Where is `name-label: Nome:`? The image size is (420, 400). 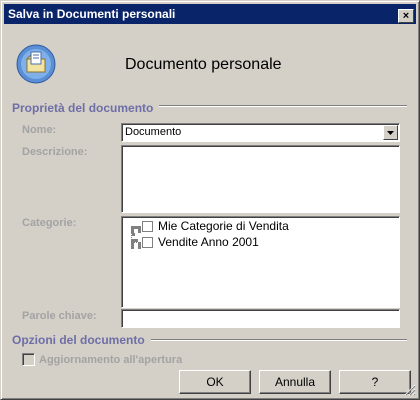
name-label: Nome: is located at coordinates (39, 130).